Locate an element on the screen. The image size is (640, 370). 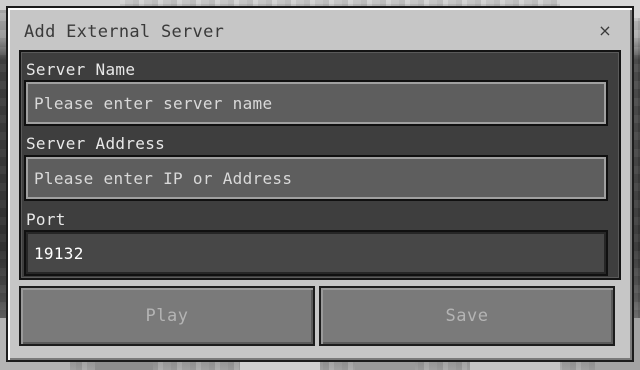
server-address-label: Server Address is located at coordinates (96, 143).